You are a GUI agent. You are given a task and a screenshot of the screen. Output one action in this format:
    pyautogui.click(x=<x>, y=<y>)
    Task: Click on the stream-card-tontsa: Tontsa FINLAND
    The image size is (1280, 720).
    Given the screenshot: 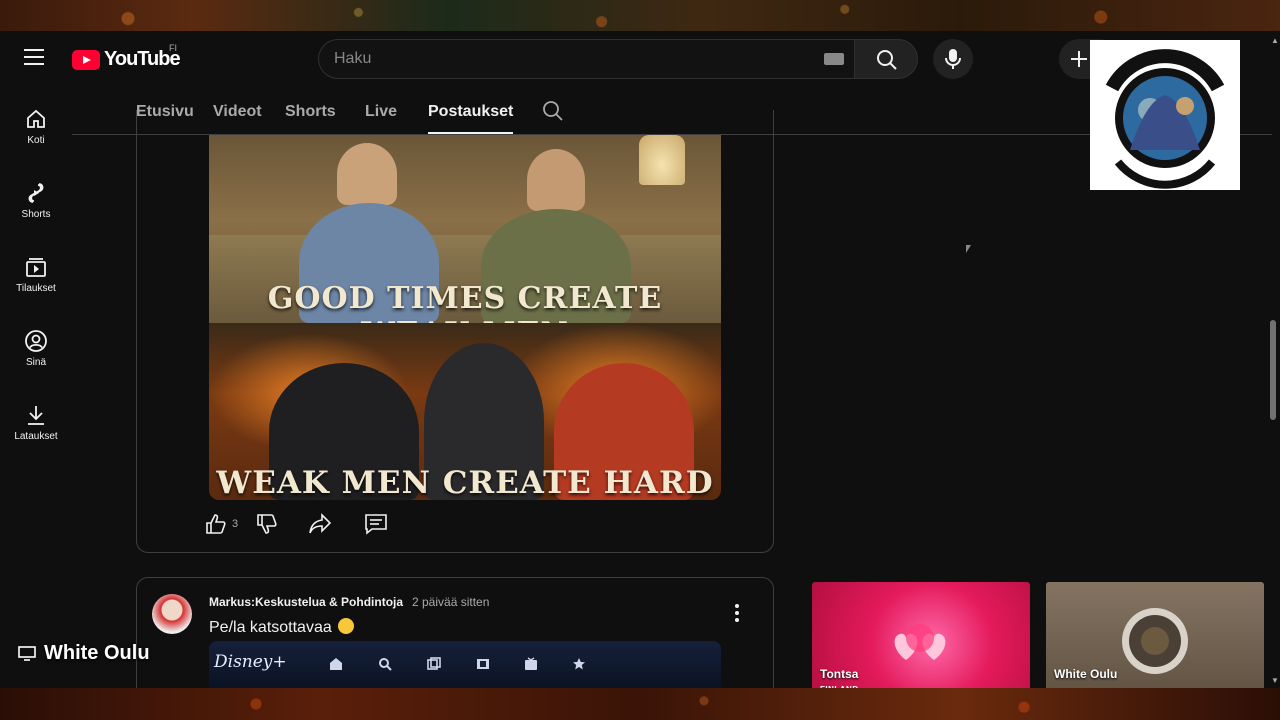 What is the action you would take?
    pyautogui.click(x=921, y=643)
    